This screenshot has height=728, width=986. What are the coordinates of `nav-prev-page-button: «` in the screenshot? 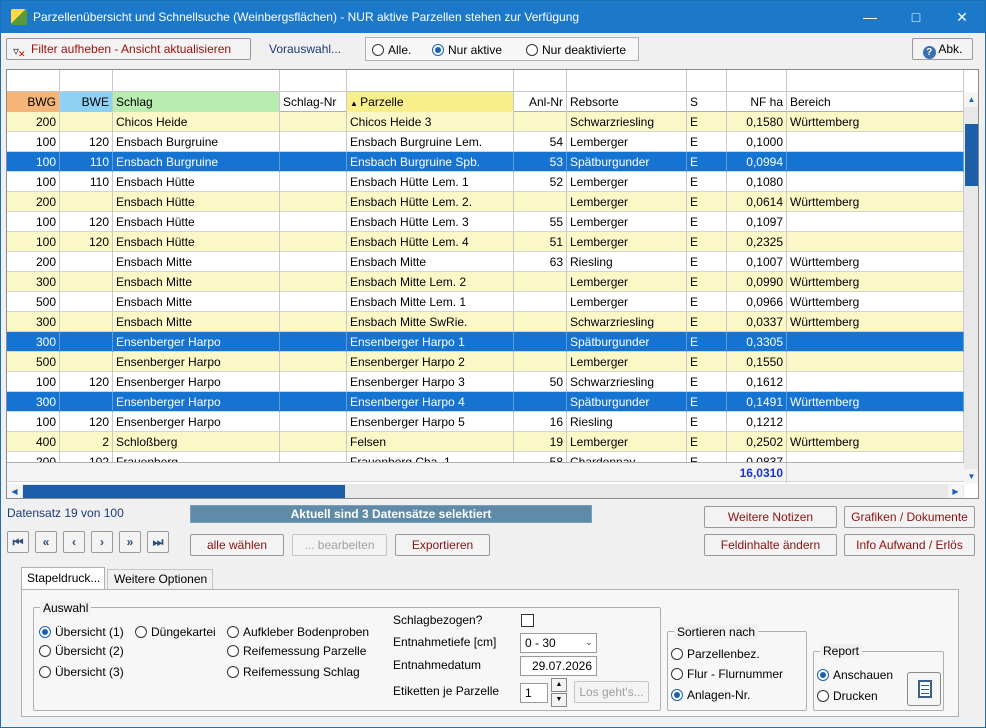 It's located at (46, 542).